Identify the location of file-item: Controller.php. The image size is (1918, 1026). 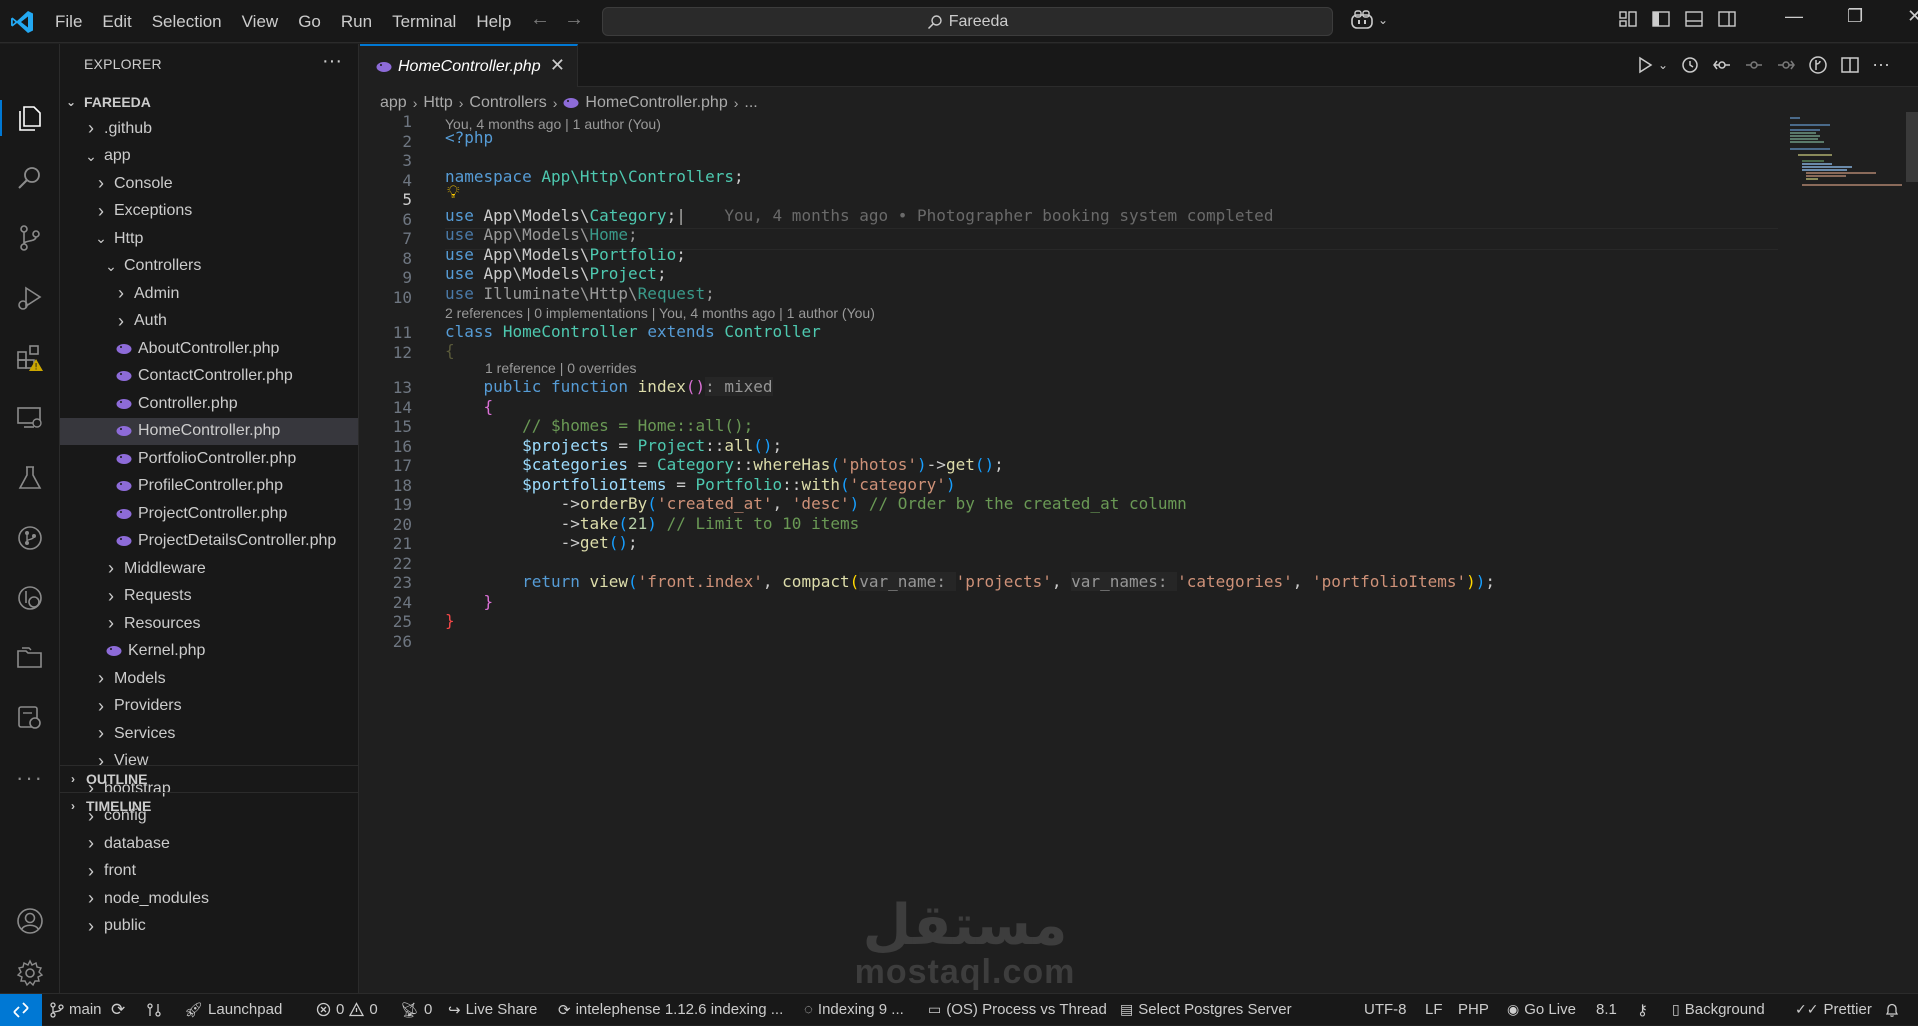
(209, 403).